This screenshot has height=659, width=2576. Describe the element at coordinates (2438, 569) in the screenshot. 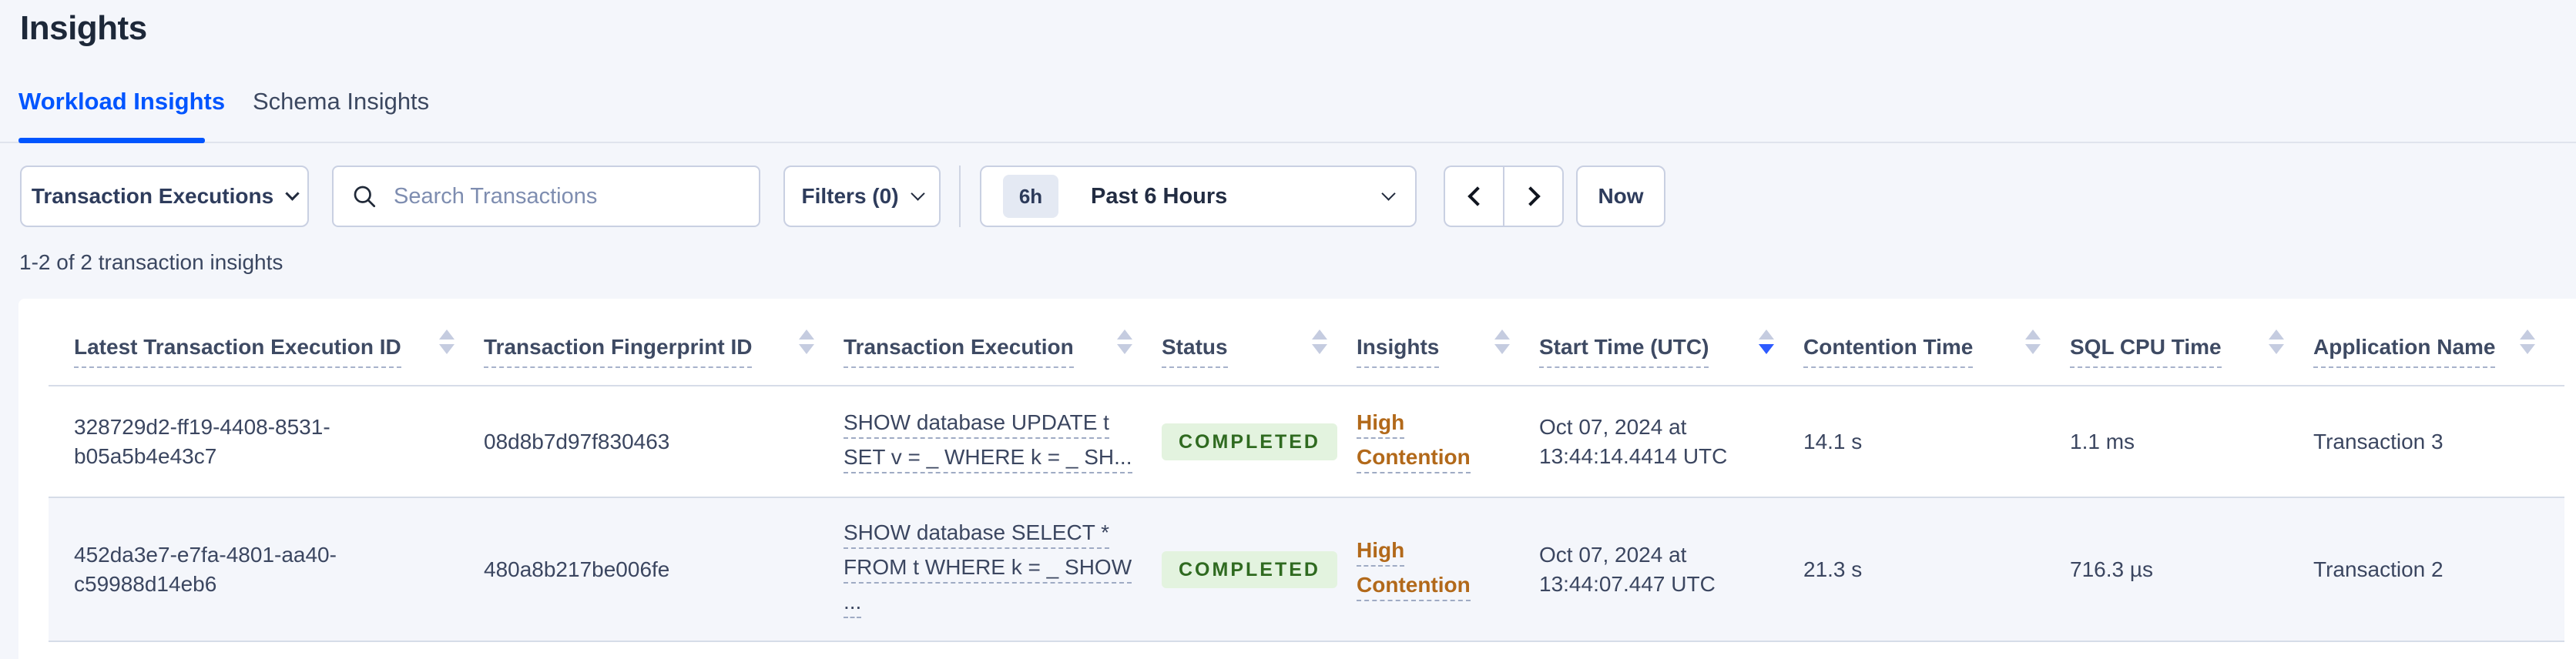

I see `application-name-cell: Transaction 2` at that location.